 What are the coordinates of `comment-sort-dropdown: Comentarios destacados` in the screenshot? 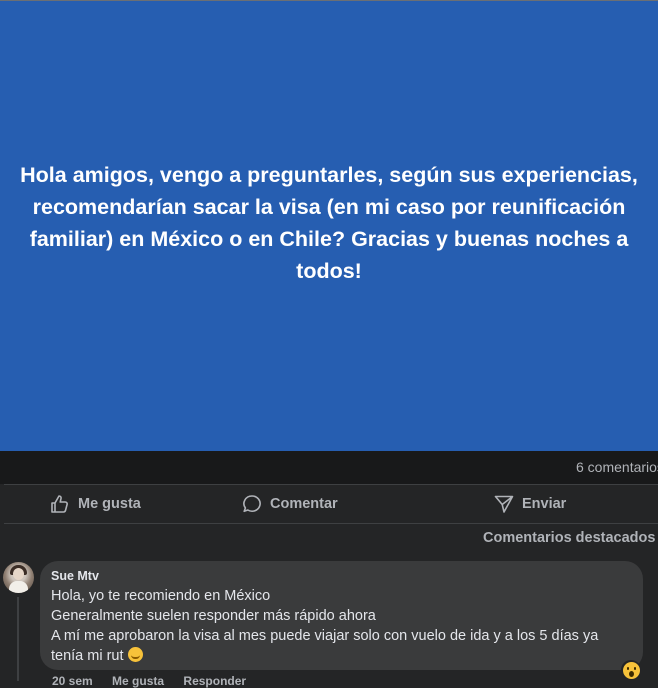 It's located at (570, 538).